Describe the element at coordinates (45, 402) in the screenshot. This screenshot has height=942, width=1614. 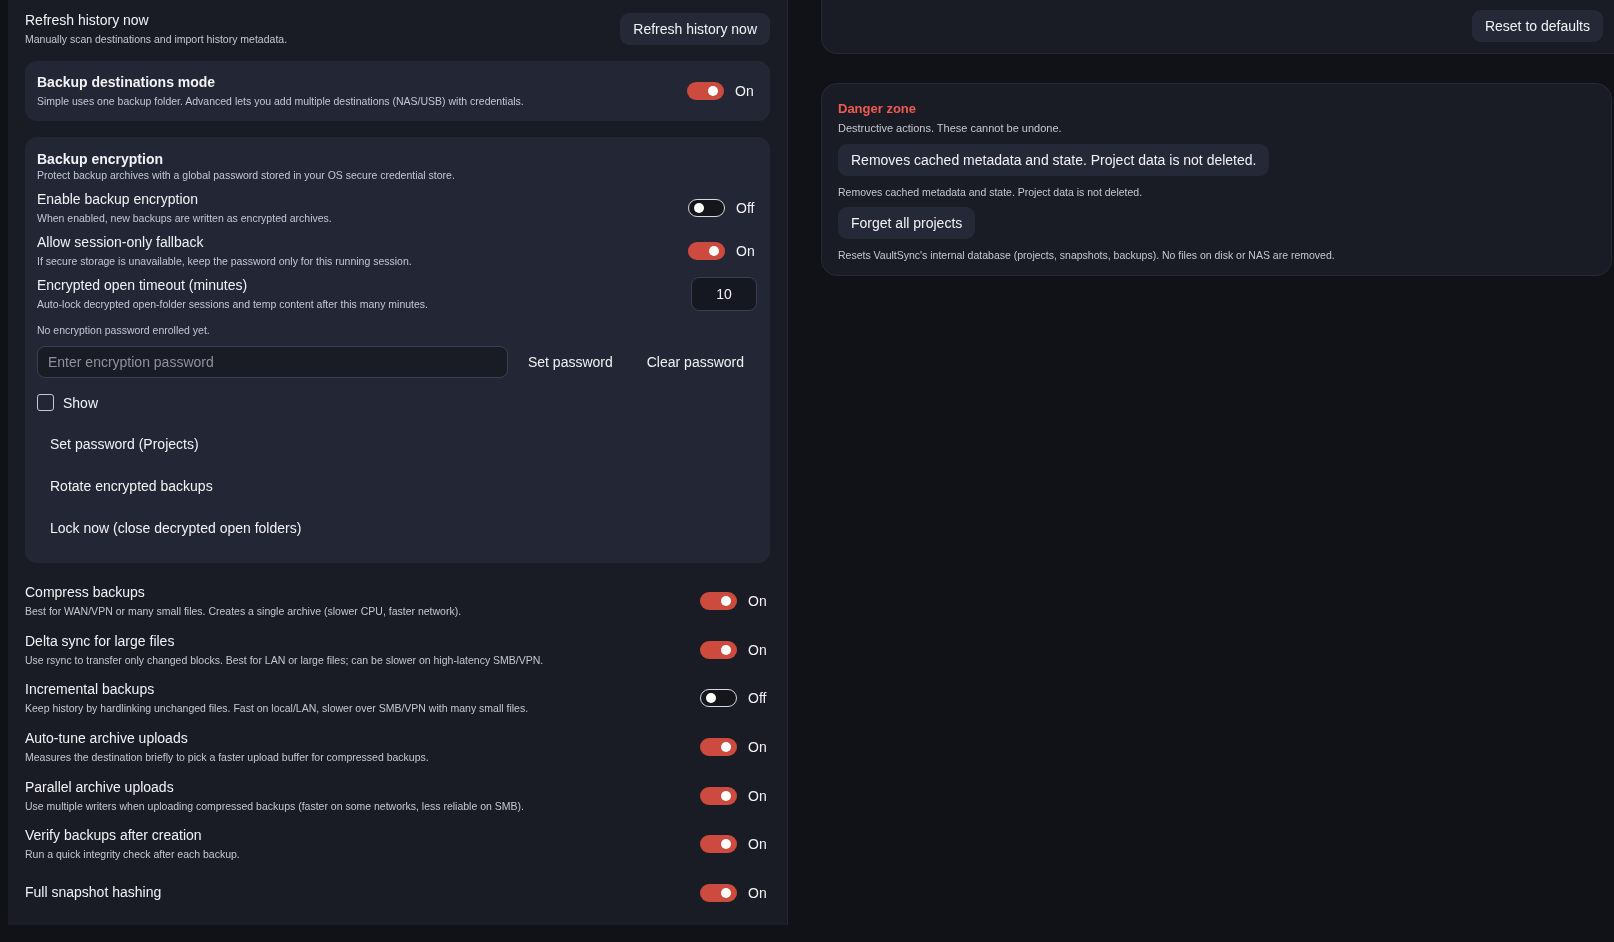
I see `checkbox` at that location.